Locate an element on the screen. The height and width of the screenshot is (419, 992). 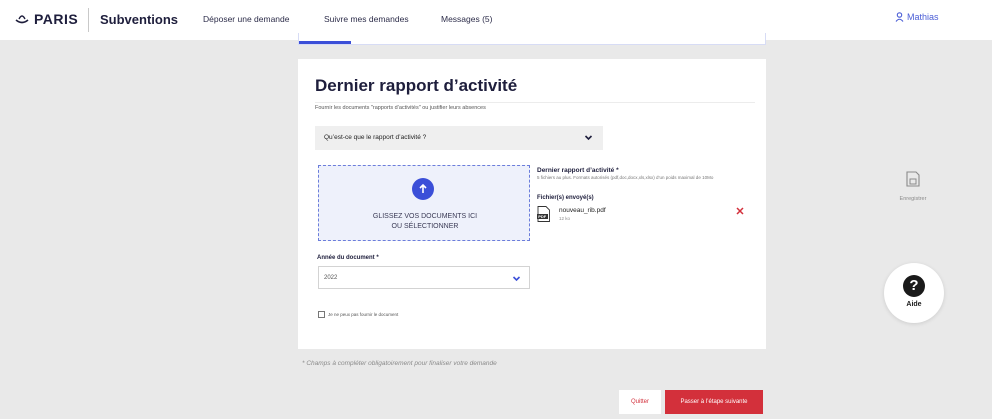
title-divider is located at coordinates (535, 102).